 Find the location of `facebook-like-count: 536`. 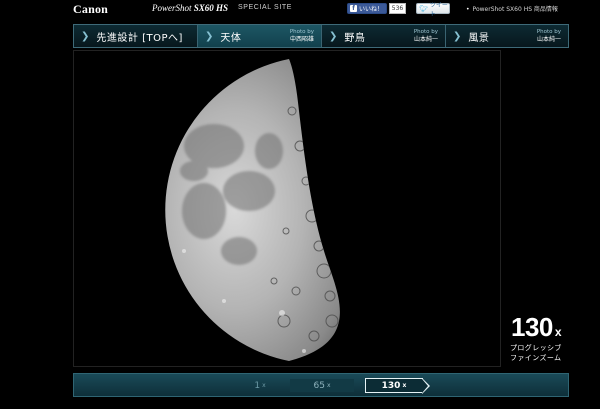

facebook-like-count: 536 is located at coordinates (397, 8).